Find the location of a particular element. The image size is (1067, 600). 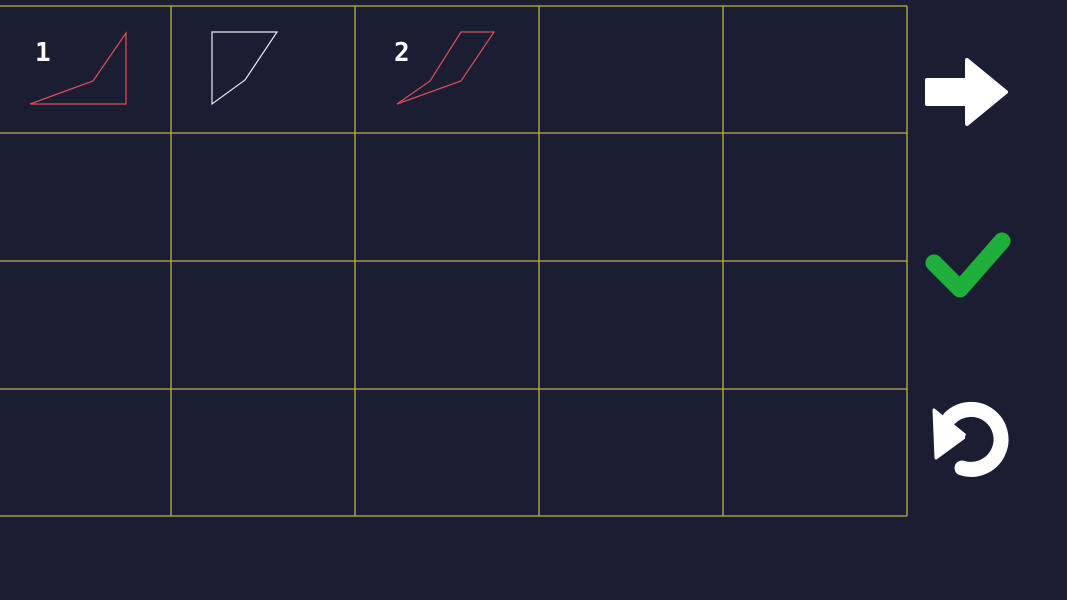

grid-cell-r2-c0 is located at coordinates (85, 325).